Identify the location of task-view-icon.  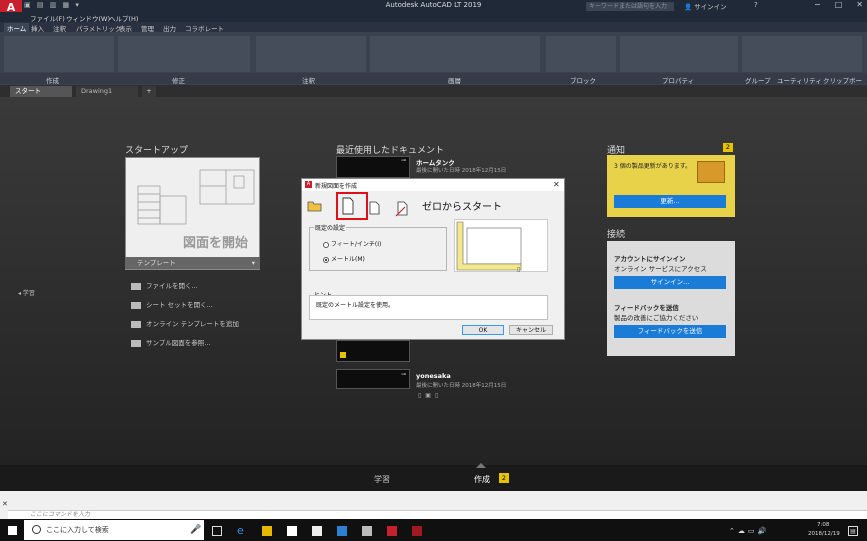
(217, 531).